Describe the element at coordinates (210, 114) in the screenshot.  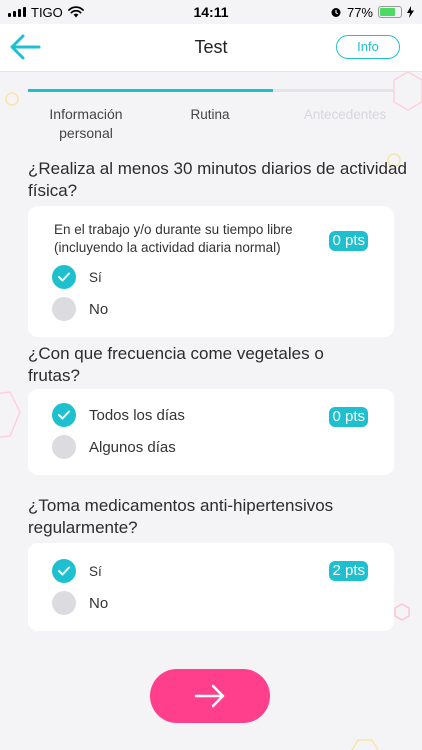
I see `step-routine: Rutina` at that location.